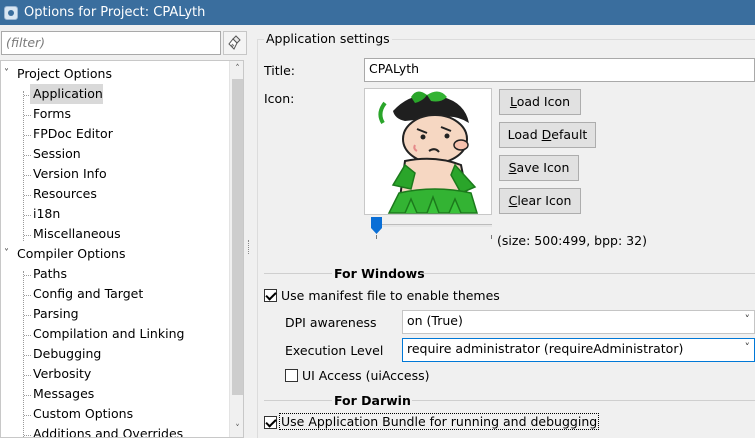 This screenshot has width=755, height=438. Describe the element at coordinates (559, 70) in the screenshot. I see `title-input: CPALyth` at that location.